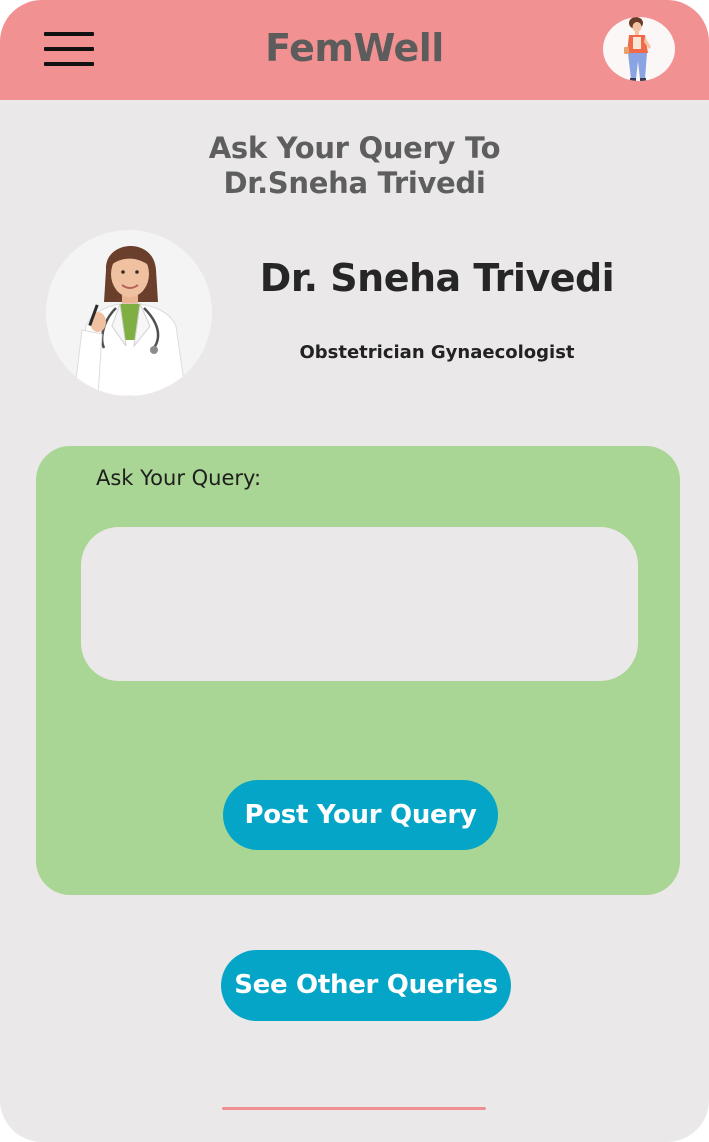 The height and width of the screenshot is (1142, 709). Describe the element at coordinates (354, 148) in the screenshot. I see `page-heading-line-1: Ask Your Query To` at that location.